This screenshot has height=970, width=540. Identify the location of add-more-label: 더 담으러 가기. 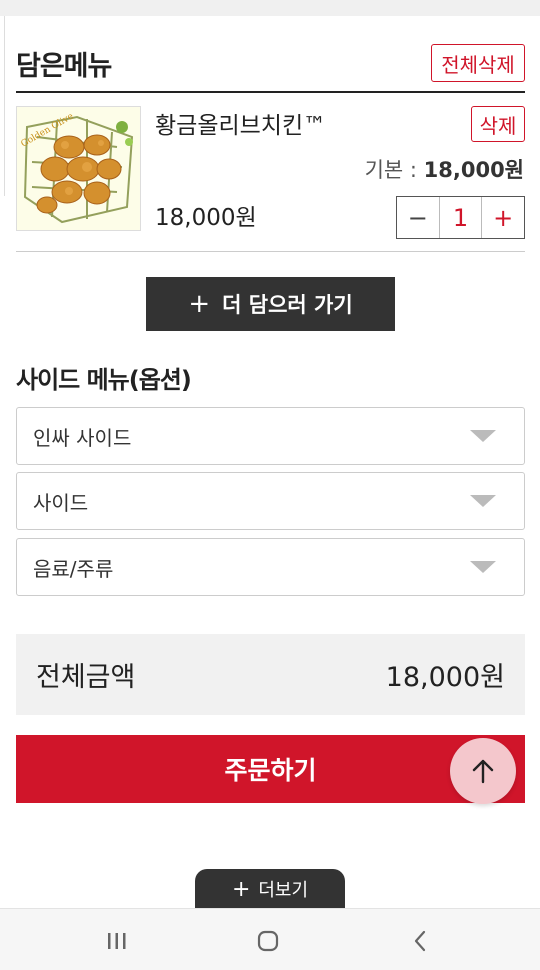
(287, 305).